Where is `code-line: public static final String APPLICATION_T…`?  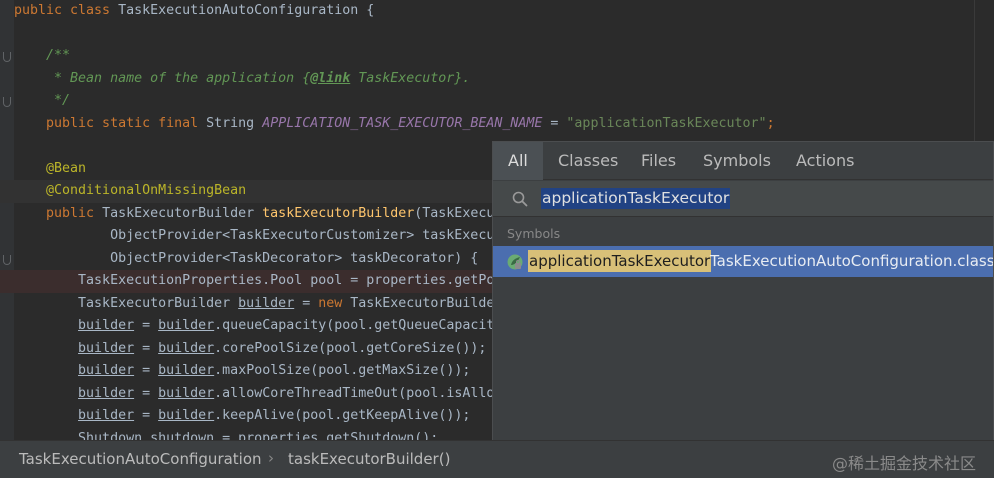
code-line: public static final String APPLICATION_T… is located at coordinates (497, 124).